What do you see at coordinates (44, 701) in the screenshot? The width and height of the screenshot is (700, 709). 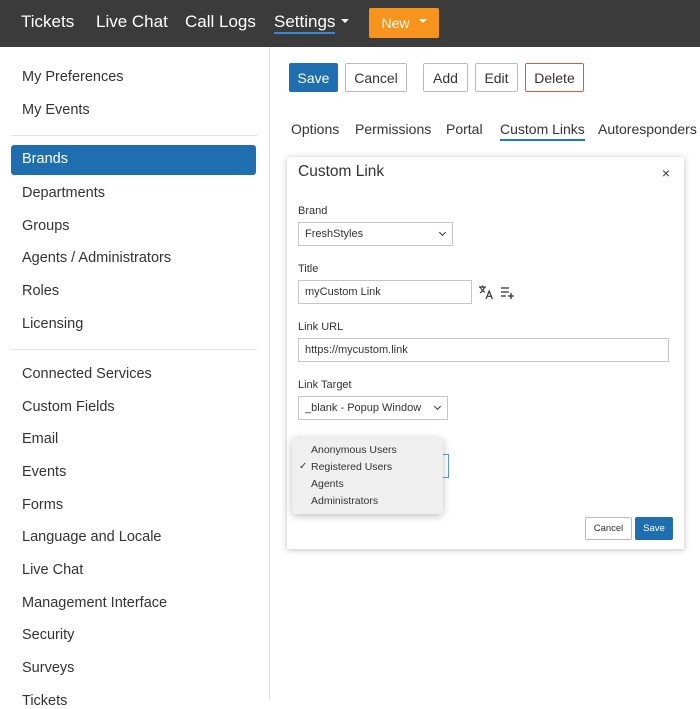 I see `sidebar-item-tickets: Tickets` at bounding box center [44, 701].